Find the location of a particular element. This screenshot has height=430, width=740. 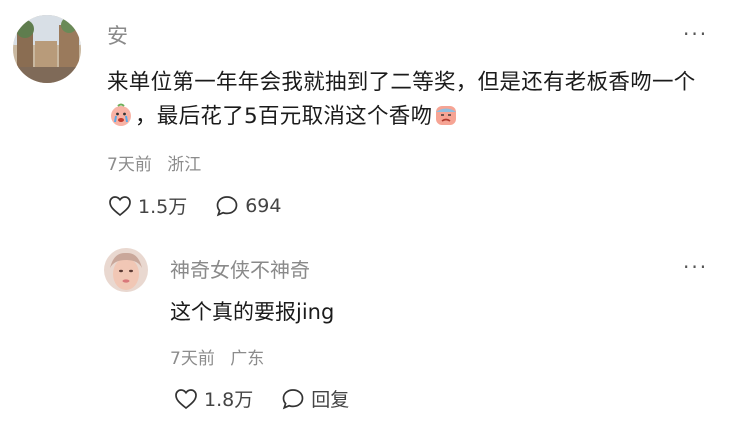

reply-more-options-icon: ··· is located at coordinates (695, 267).